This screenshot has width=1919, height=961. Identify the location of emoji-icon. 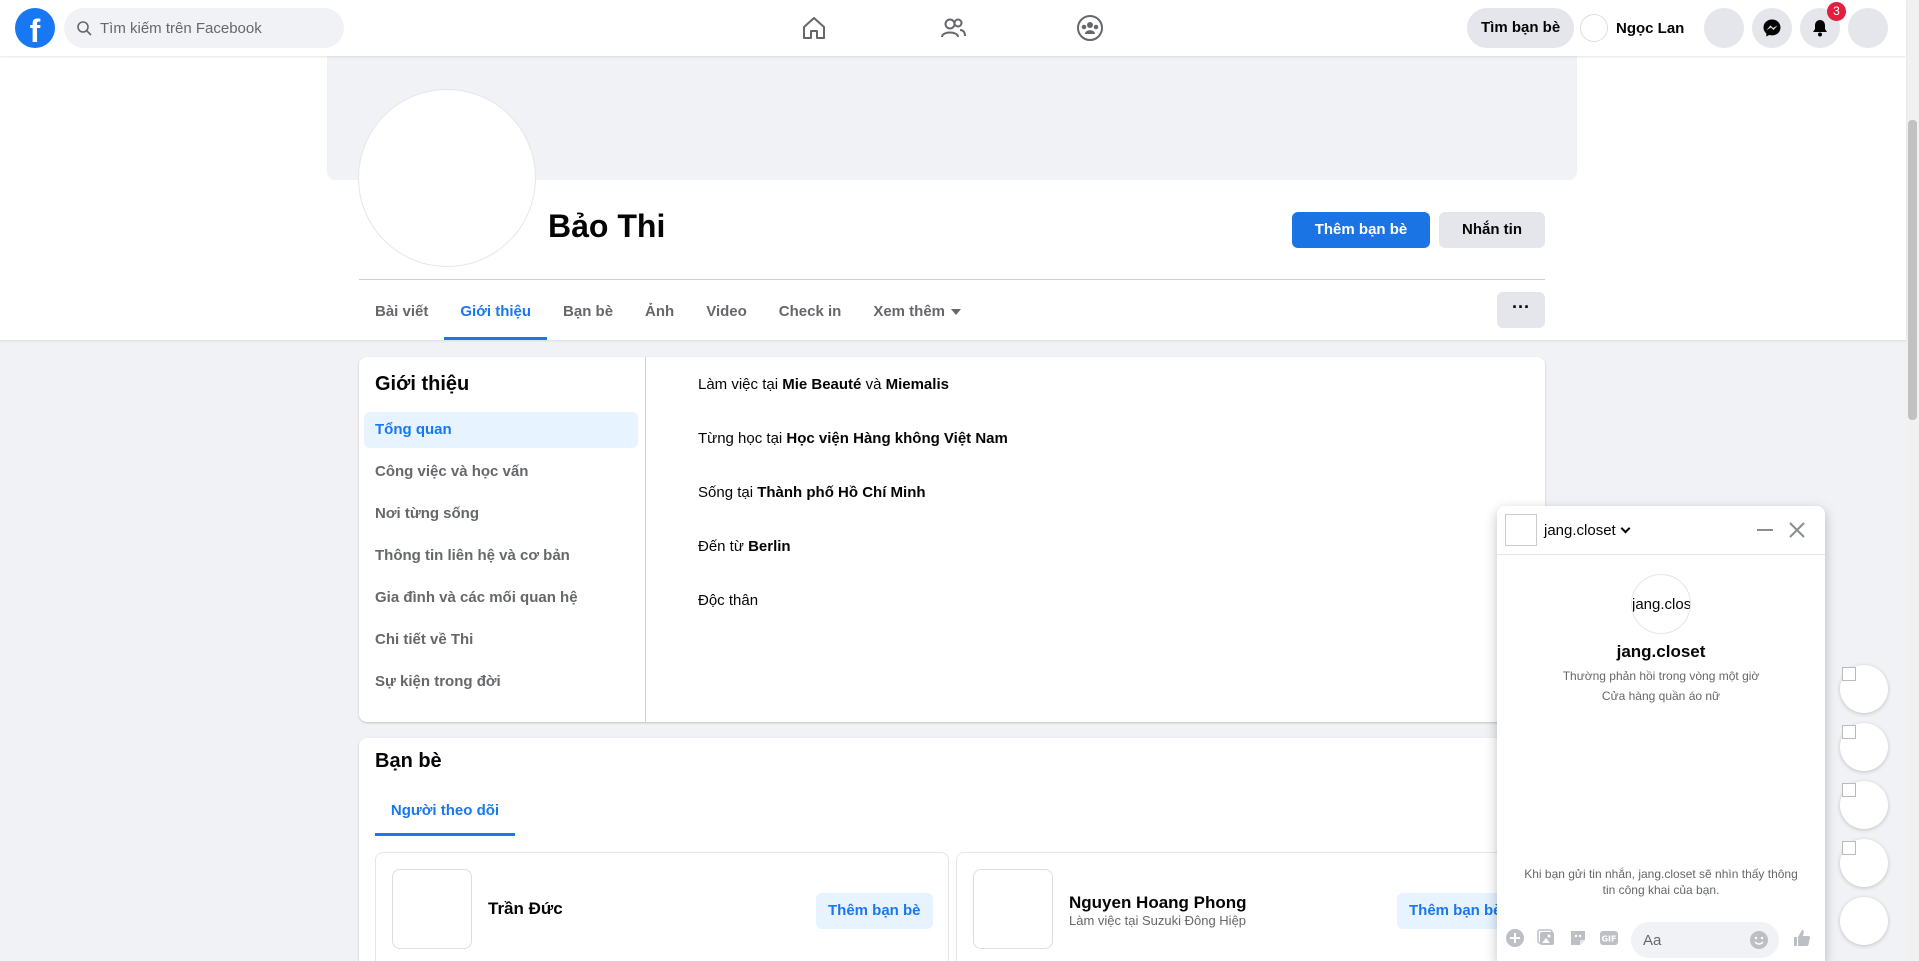
(1759, 940).